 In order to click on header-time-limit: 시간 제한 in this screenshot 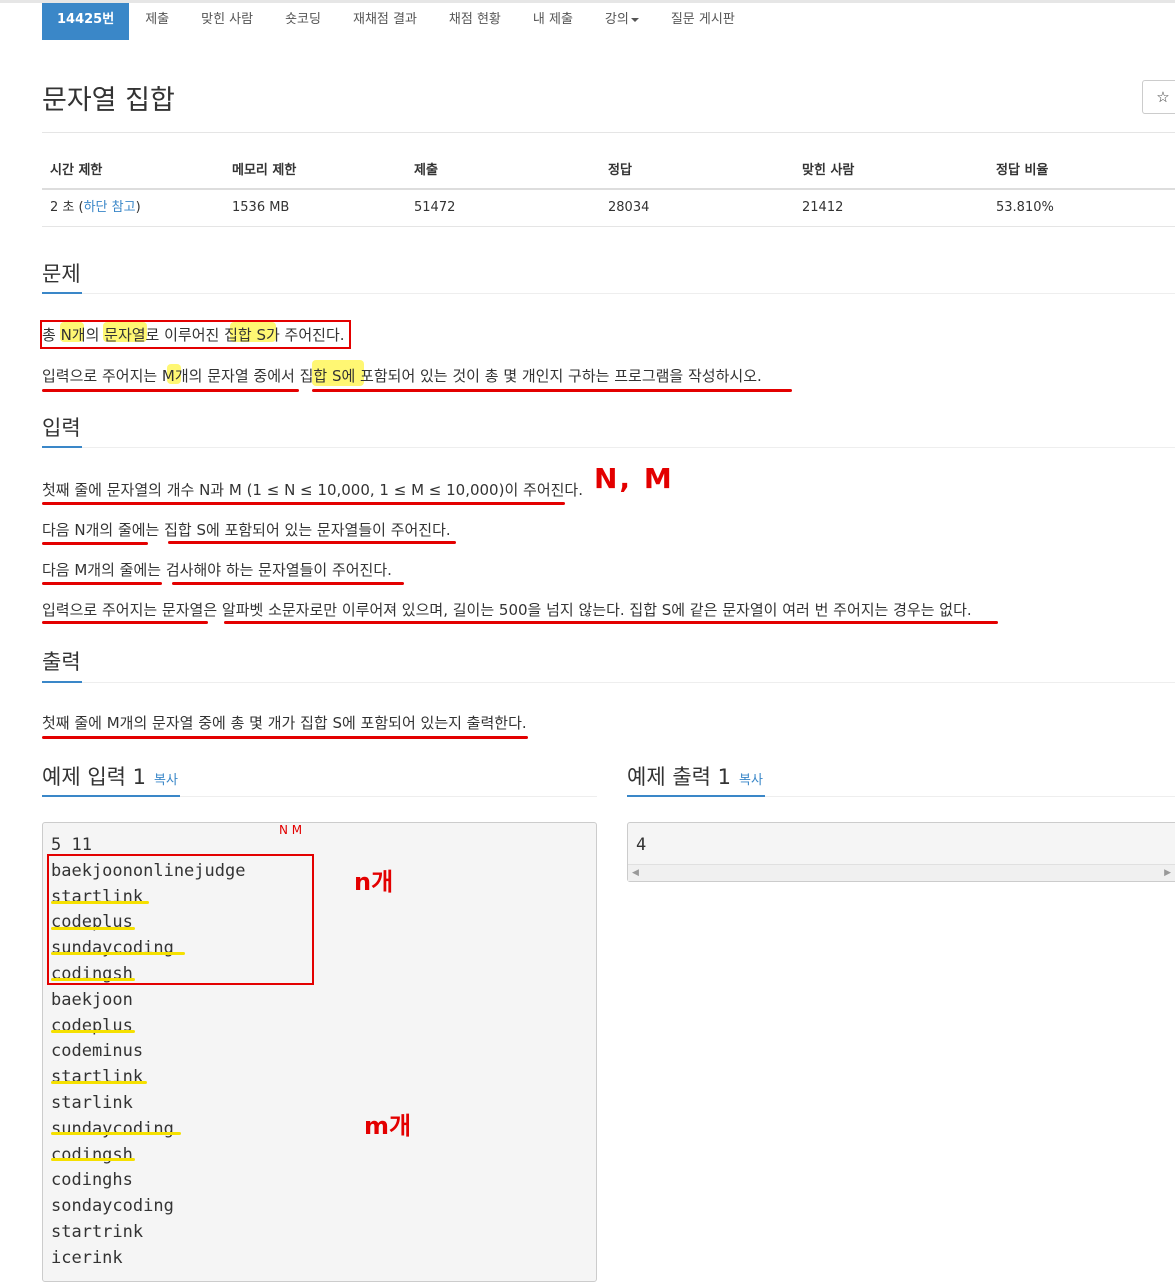, I will do `click(76, 170)`.